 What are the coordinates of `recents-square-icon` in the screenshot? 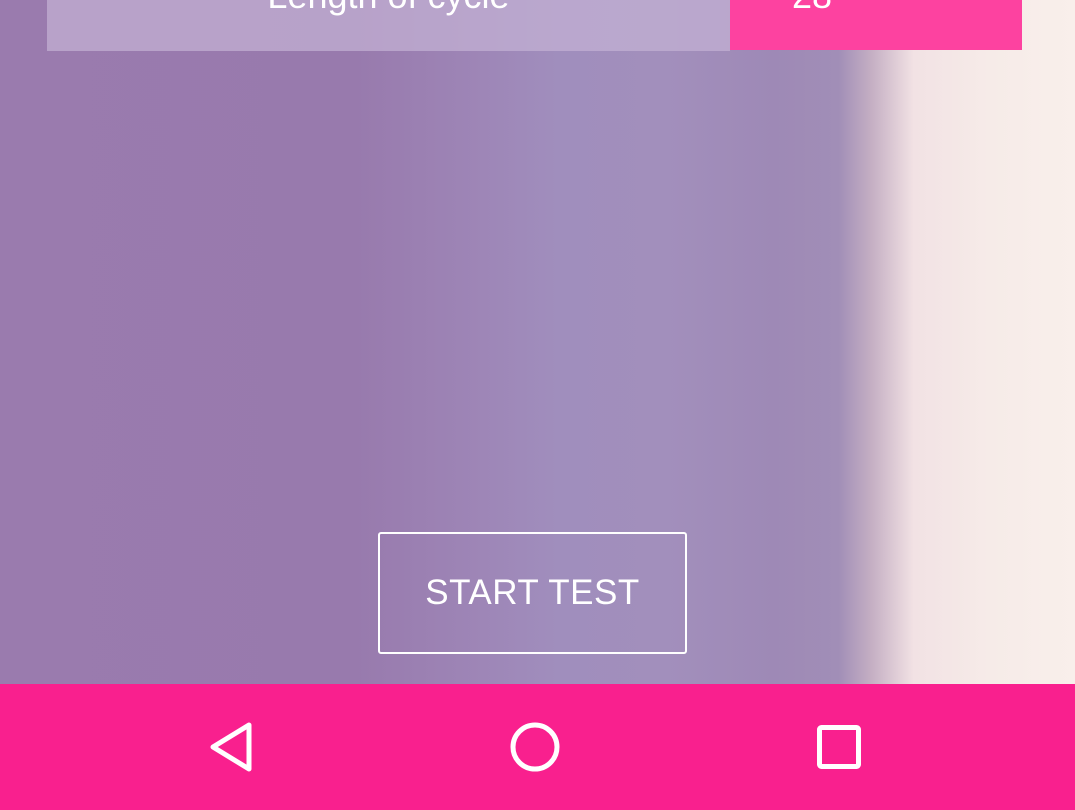 It's located at (839, 747).